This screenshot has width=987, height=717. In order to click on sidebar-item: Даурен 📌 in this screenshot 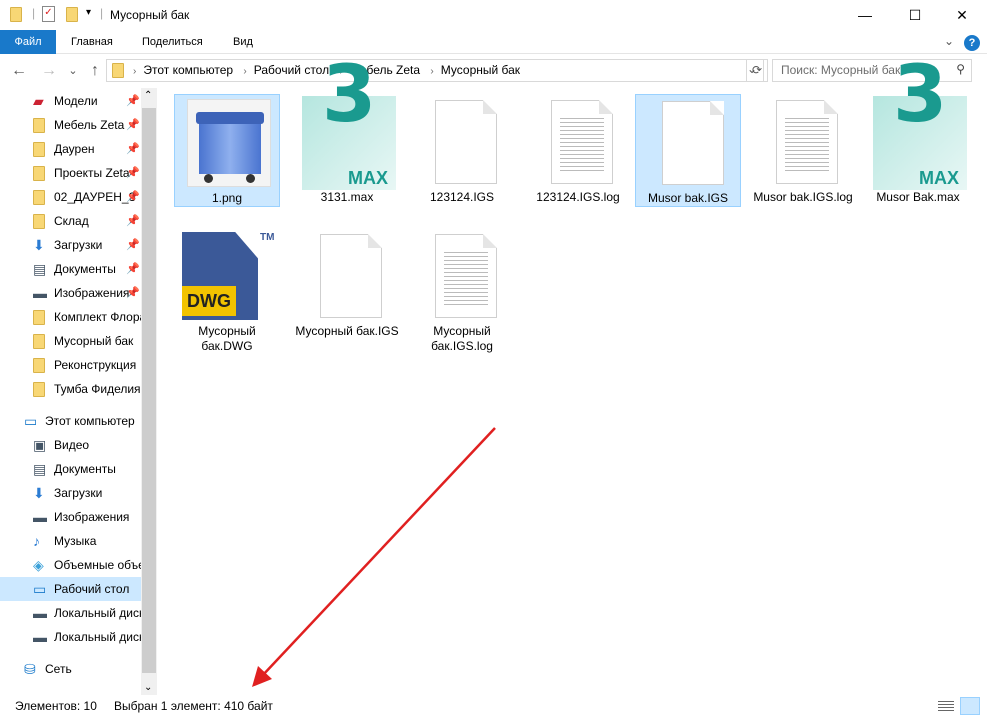, I will do `click(70, 149)`.